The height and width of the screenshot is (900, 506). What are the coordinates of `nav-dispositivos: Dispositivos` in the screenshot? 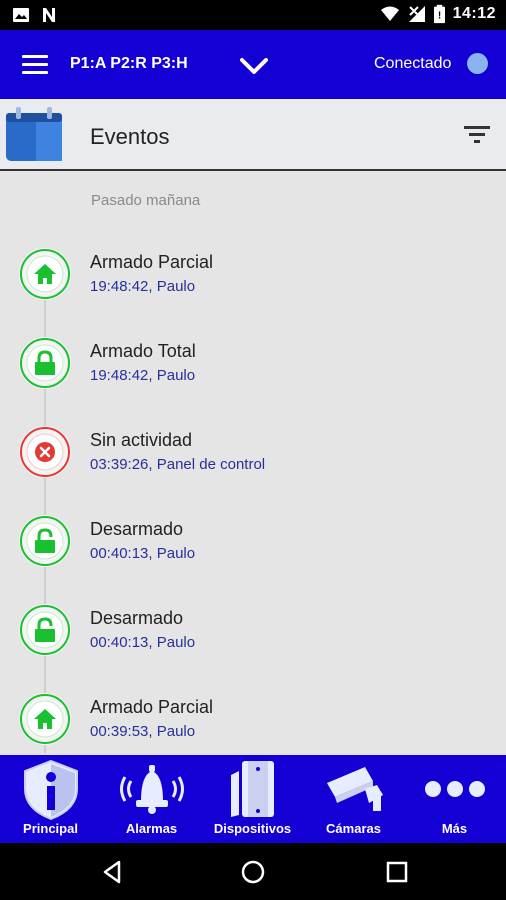 It's located at (252, 799).